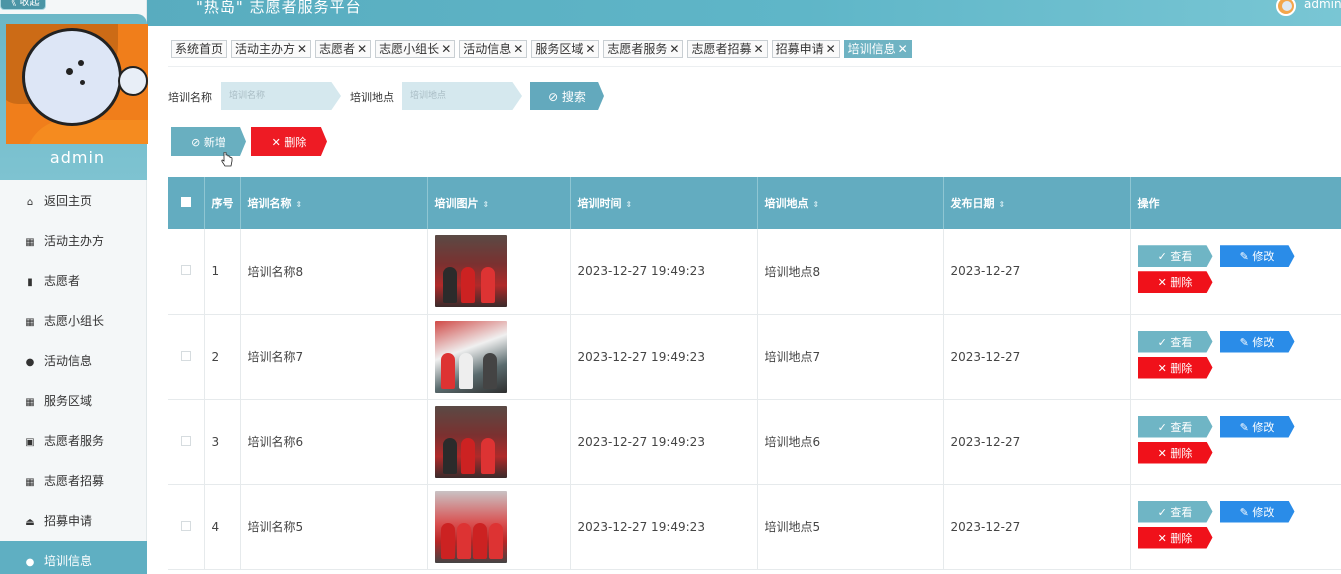 Image resolution: width=1341 pixels, height=574 pixels. I want to click on row-index: 4, so click(222, 527).